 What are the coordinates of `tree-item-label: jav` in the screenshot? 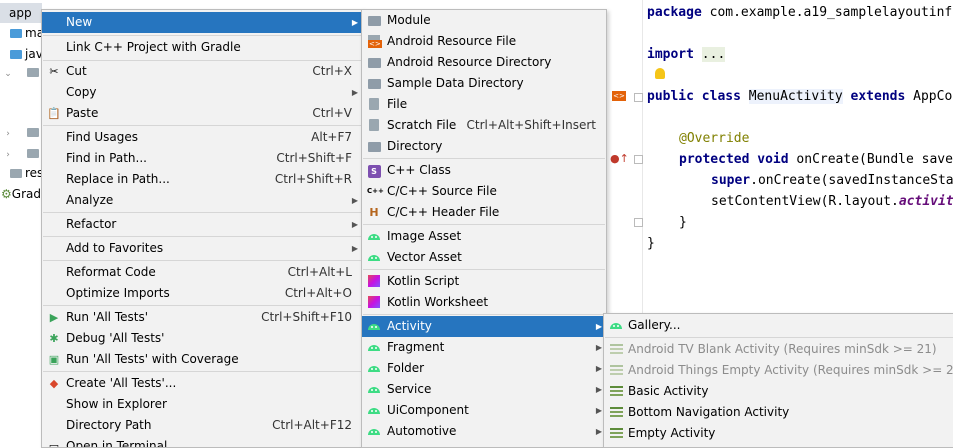 It's located at (33, 54).